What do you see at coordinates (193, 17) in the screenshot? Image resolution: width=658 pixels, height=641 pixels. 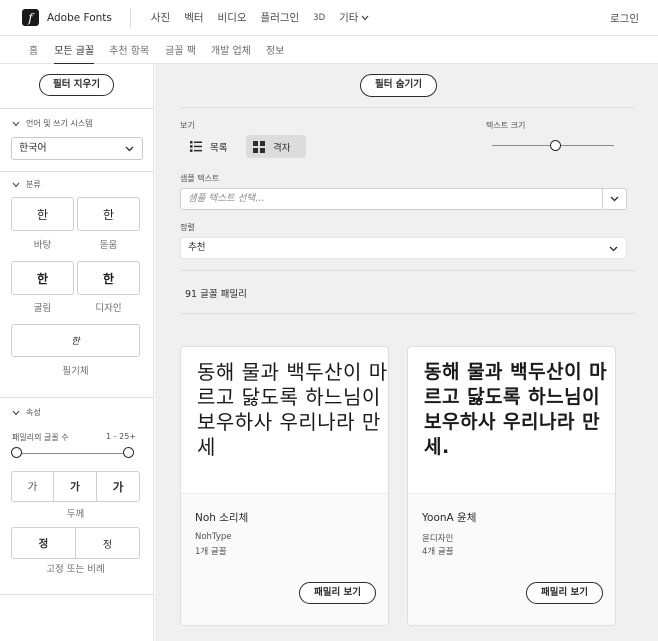 I see `nav-vectors: 벡터` at bounding box center [193, 17].